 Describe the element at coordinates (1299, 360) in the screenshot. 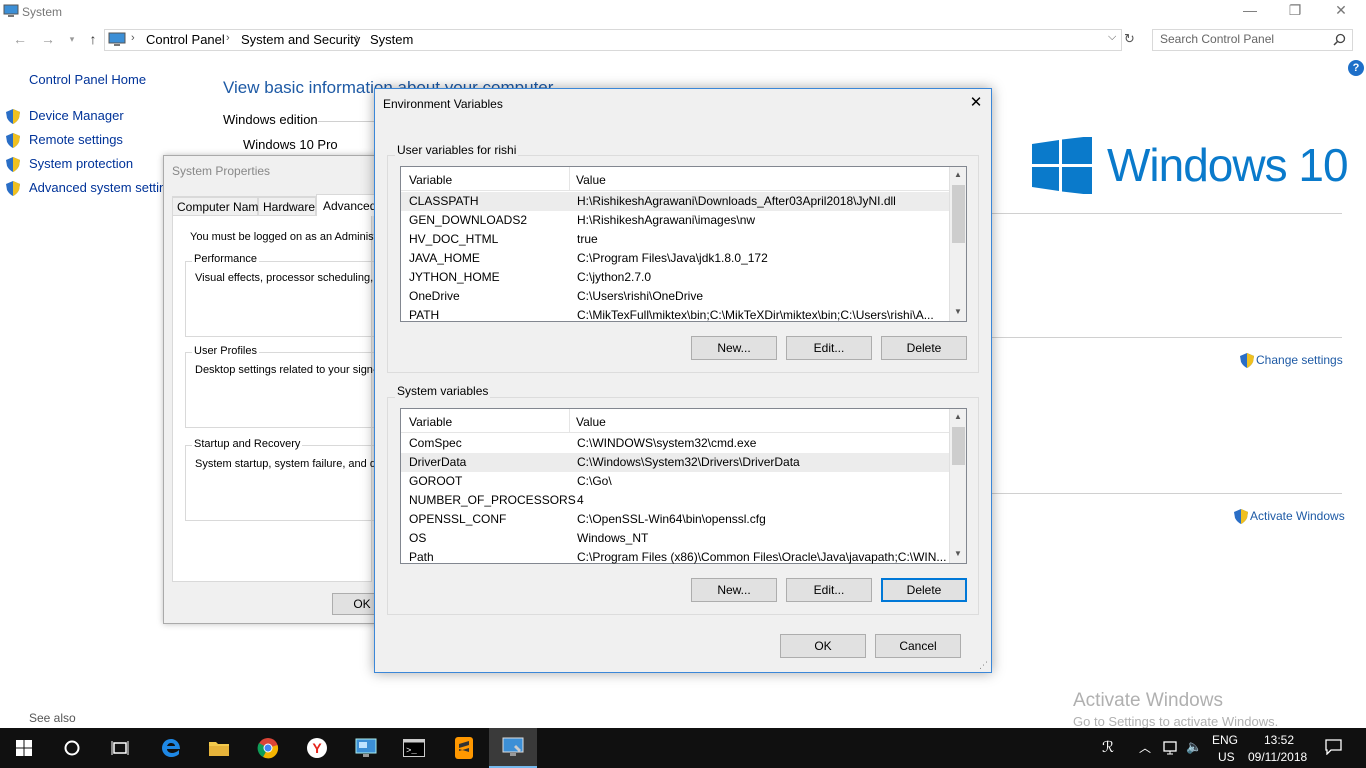

I see `change-settings-label: Change settings` at that location.